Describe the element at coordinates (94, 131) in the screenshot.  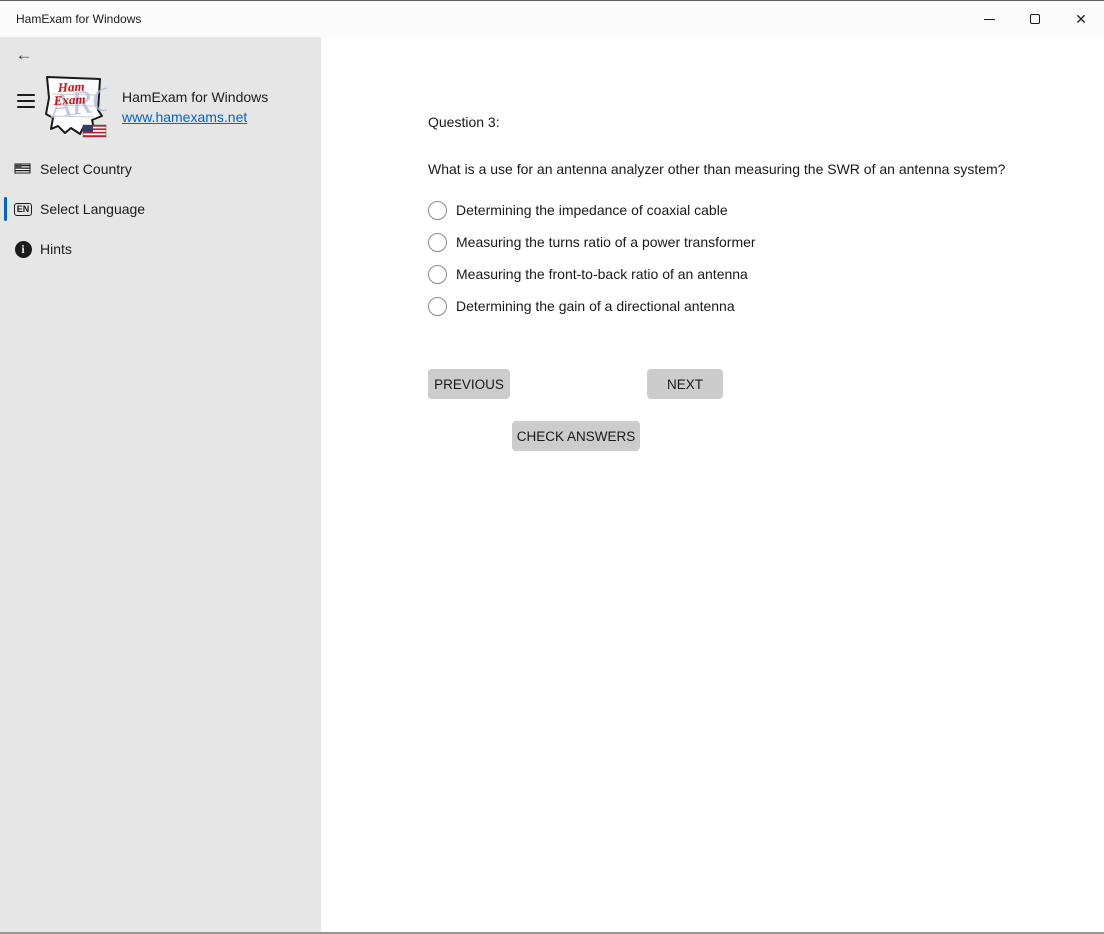
I see `us-flag-icon` at that location.